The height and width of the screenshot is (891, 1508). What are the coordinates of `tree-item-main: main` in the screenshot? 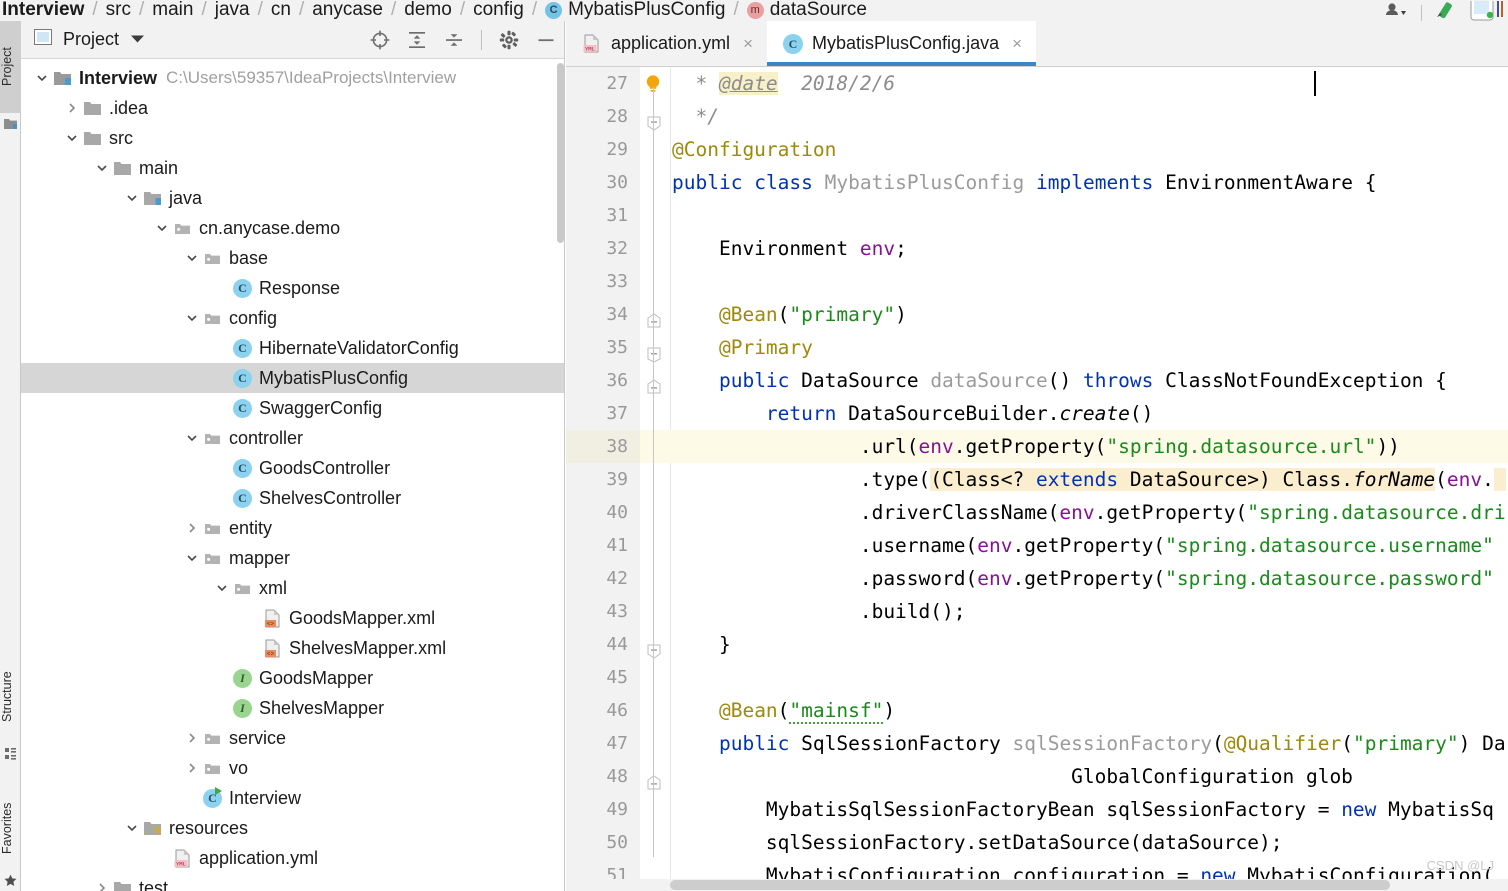 It's located at (292, 168).